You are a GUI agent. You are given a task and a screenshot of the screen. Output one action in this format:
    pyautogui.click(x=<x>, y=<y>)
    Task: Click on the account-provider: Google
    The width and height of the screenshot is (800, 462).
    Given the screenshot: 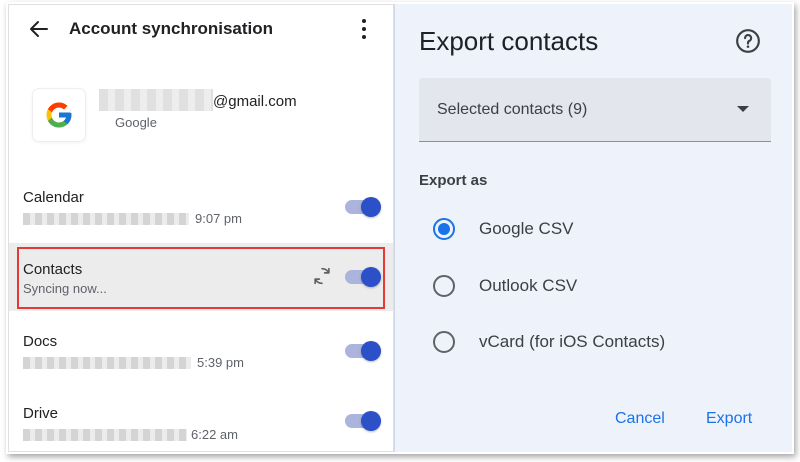 What is the action you would take?
    pyautogui.click(x=136, y=122)
    